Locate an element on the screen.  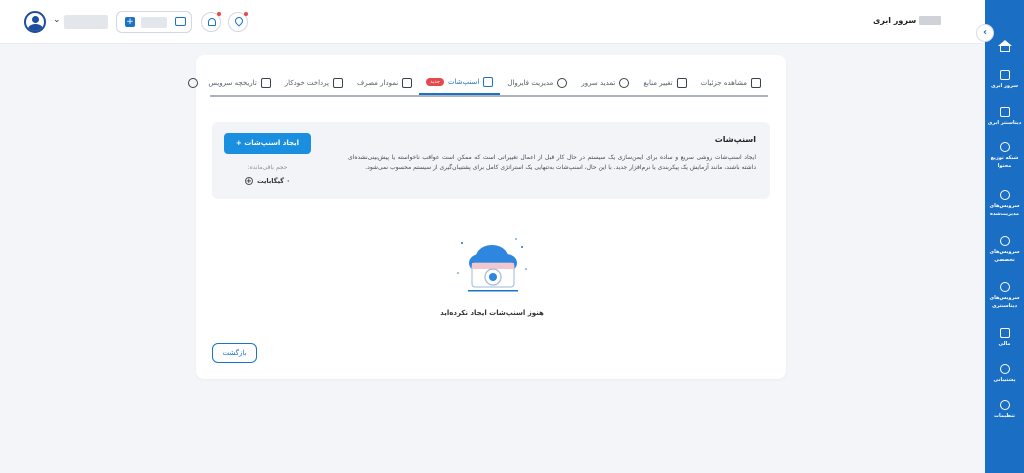
user-avatar-icon is located at coordinates (35, 22).